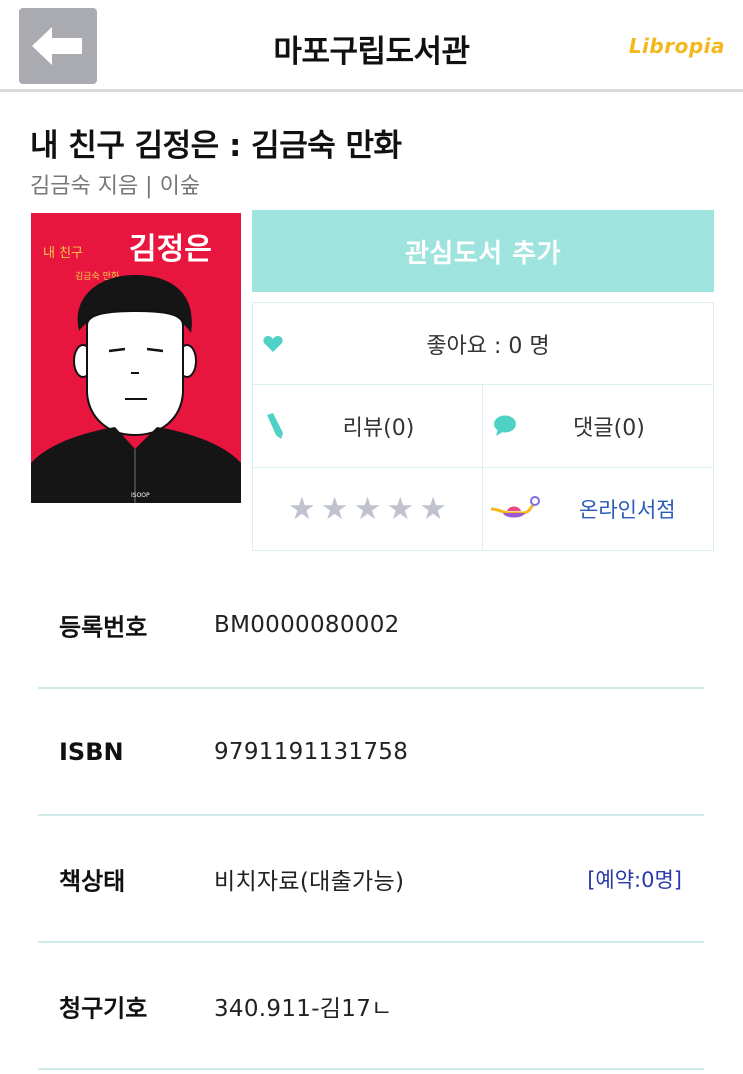 The image size is (743, 1074). I want to click on add-to-wishlist-button: 관심도서 추가, so click(483, 251).